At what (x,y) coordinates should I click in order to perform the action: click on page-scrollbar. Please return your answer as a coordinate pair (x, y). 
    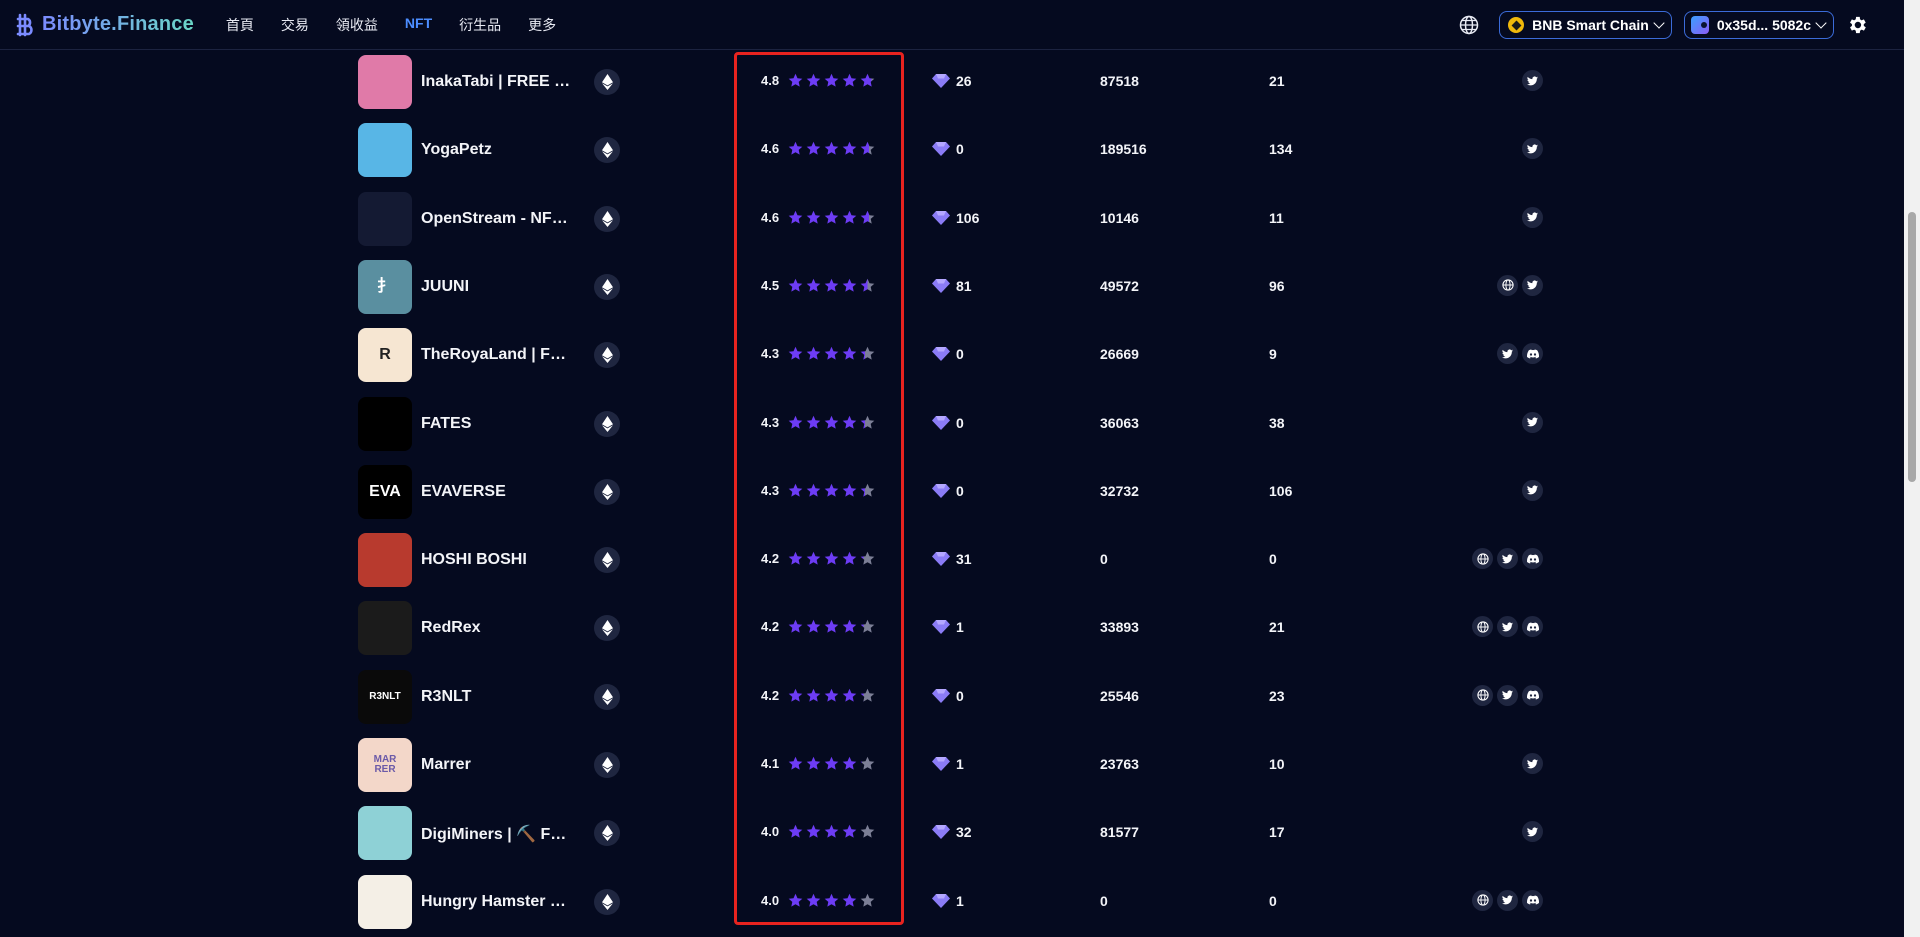
    Looking at the image, I should click on (1912, 468).